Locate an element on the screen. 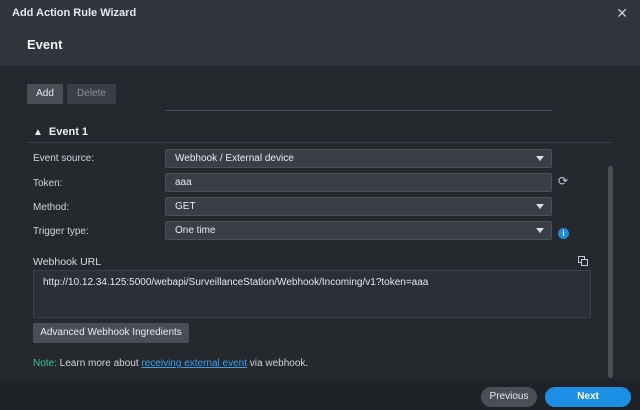  token-input: aaa is located at coordinates (358, 182).